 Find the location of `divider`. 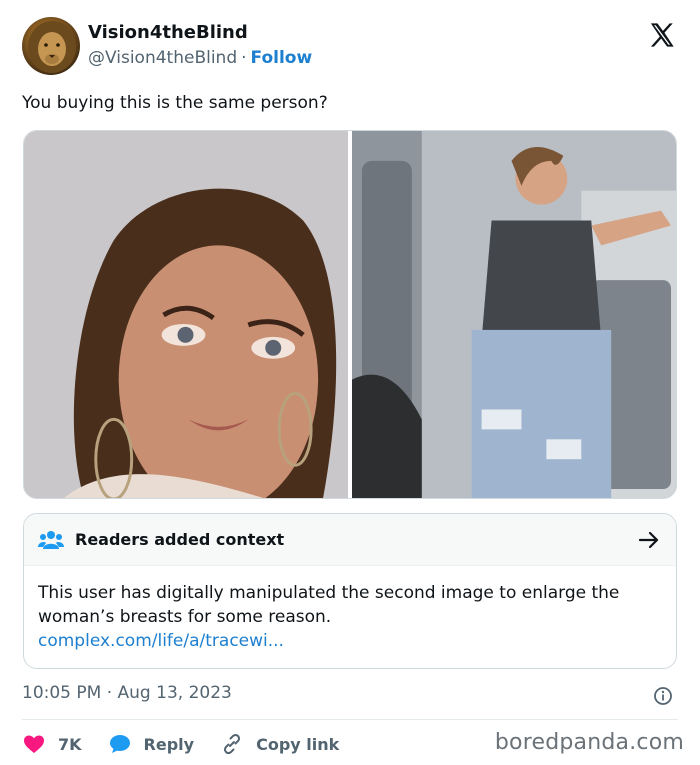

divider is located at coordinates (350, 719).